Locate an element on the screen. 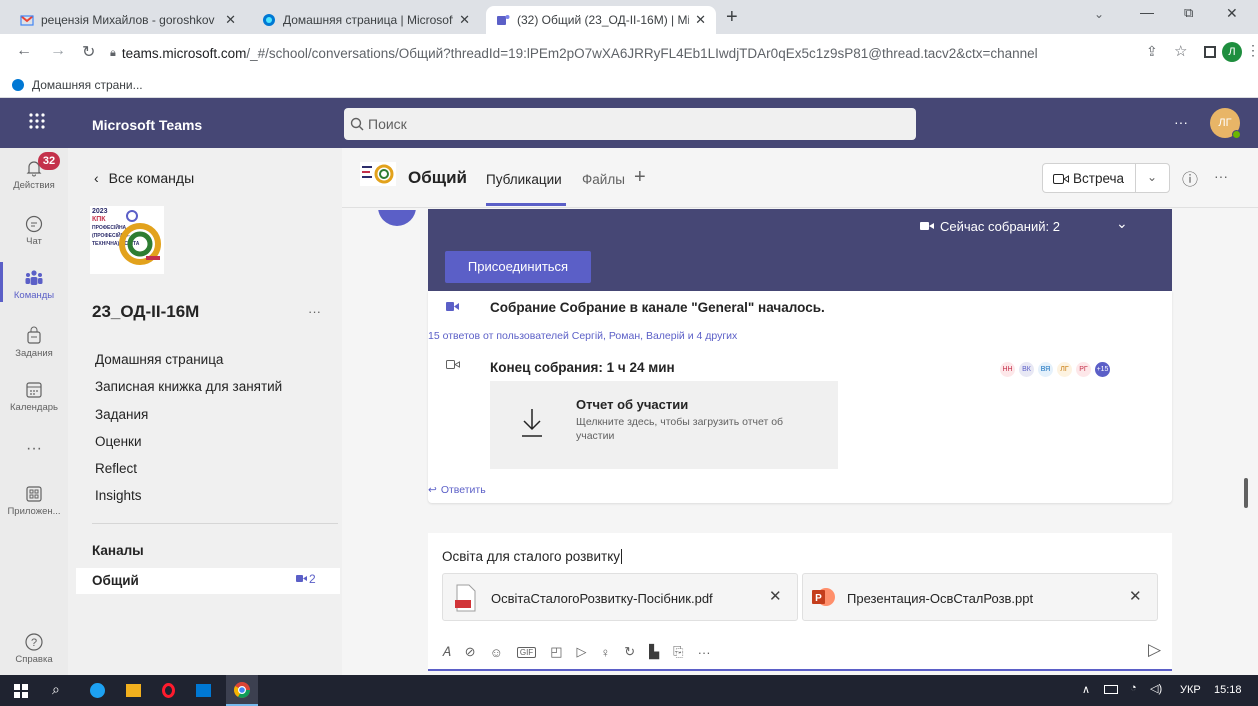 The height and width of the screenshot is (706, 1258). team-name: 23_ОД-ІІ-16М is located at coordinates (146, 311).